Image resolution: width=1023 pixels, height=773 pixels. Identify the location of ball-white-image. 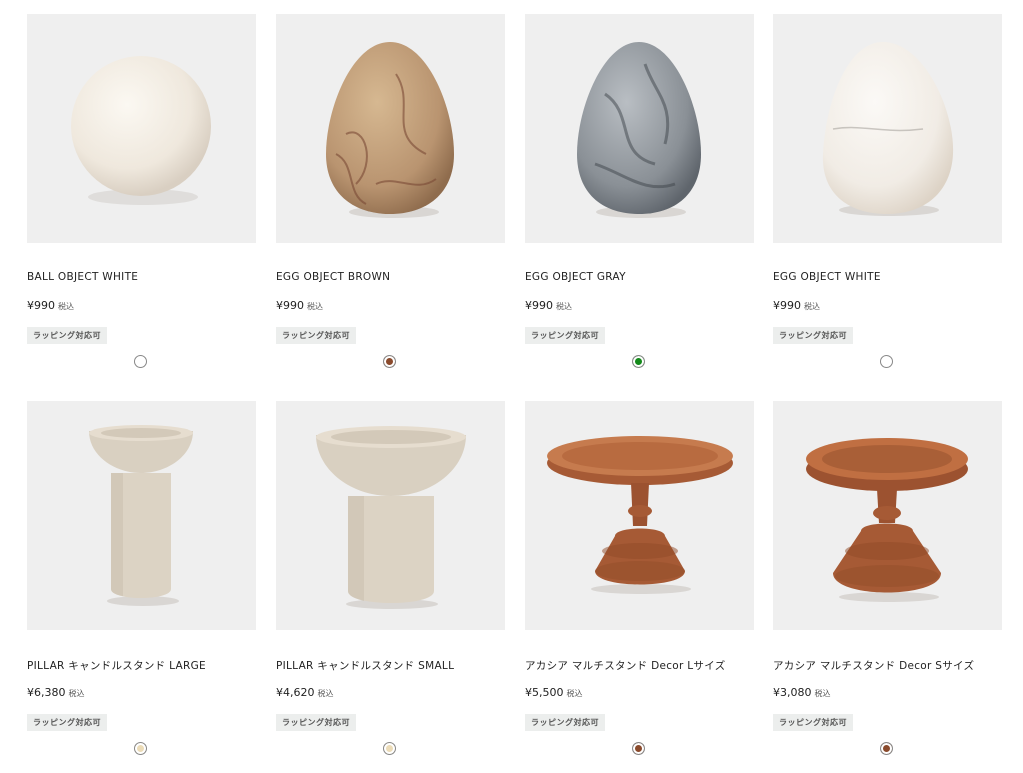
(141, 128).